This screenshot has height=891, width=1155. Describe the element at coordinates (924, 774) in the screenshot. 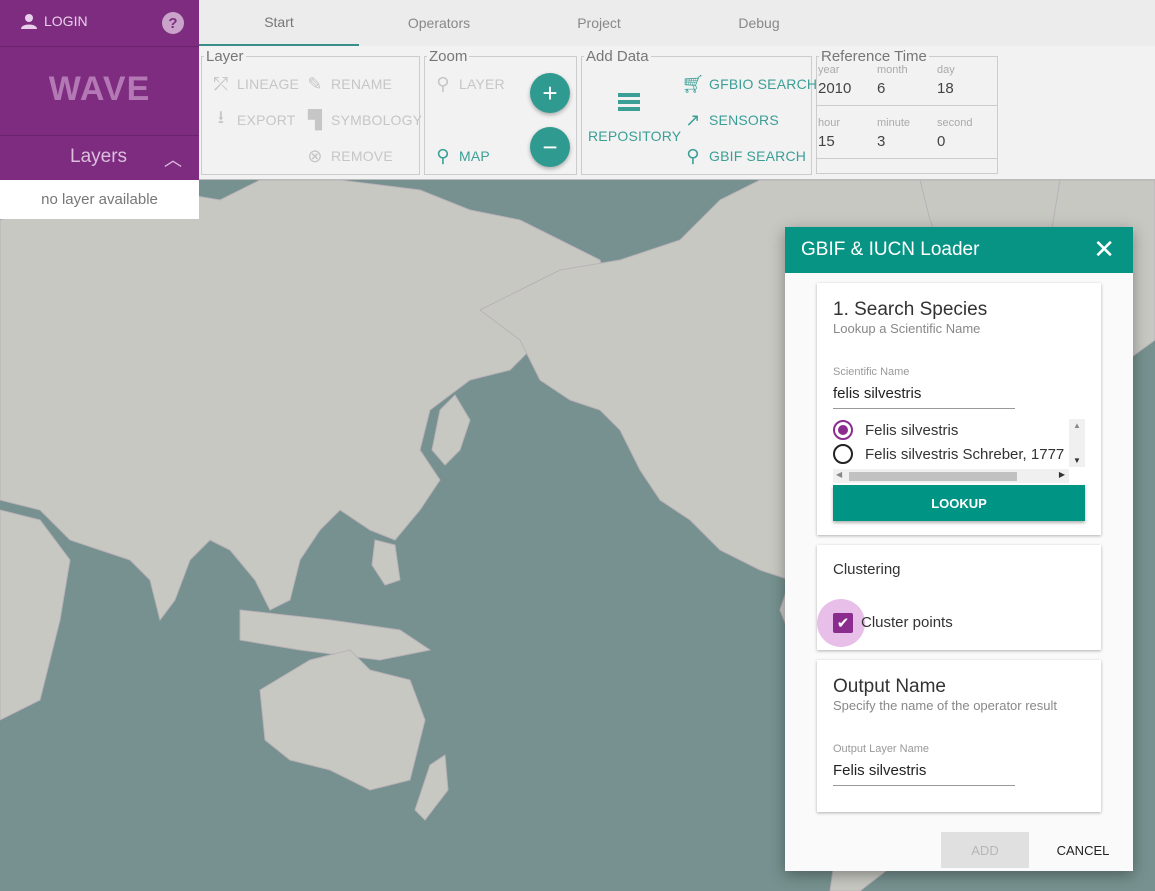

I see `output-layer-name-input: Felis silvestris` at that location.